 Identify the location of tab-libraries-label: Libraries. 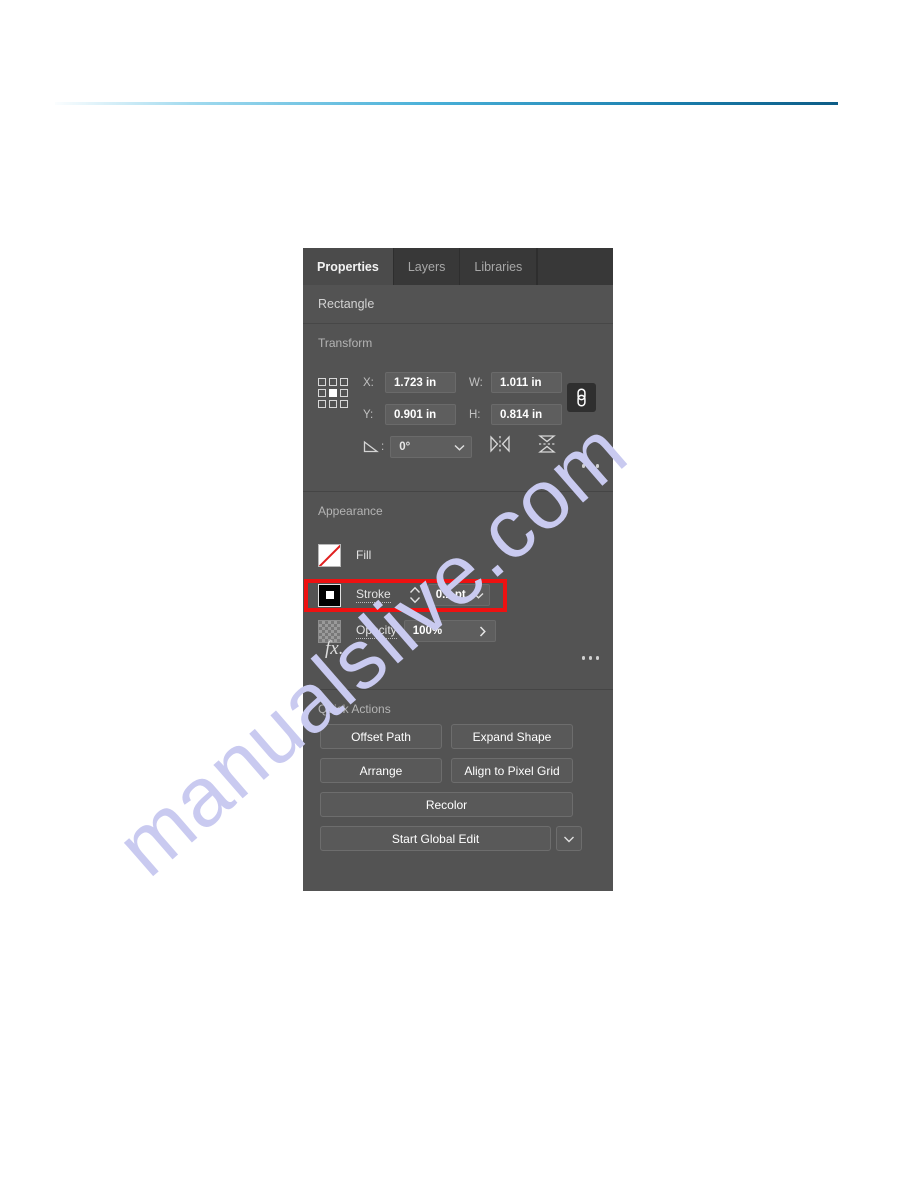
(498, 266).